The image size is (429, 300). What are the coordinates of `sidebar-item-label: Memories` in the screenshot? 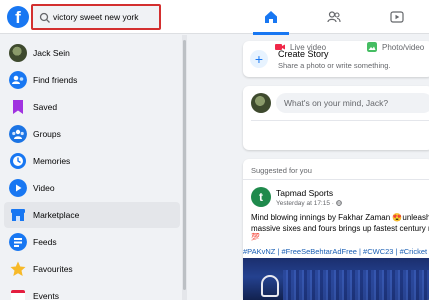 It's located at (52, 161).